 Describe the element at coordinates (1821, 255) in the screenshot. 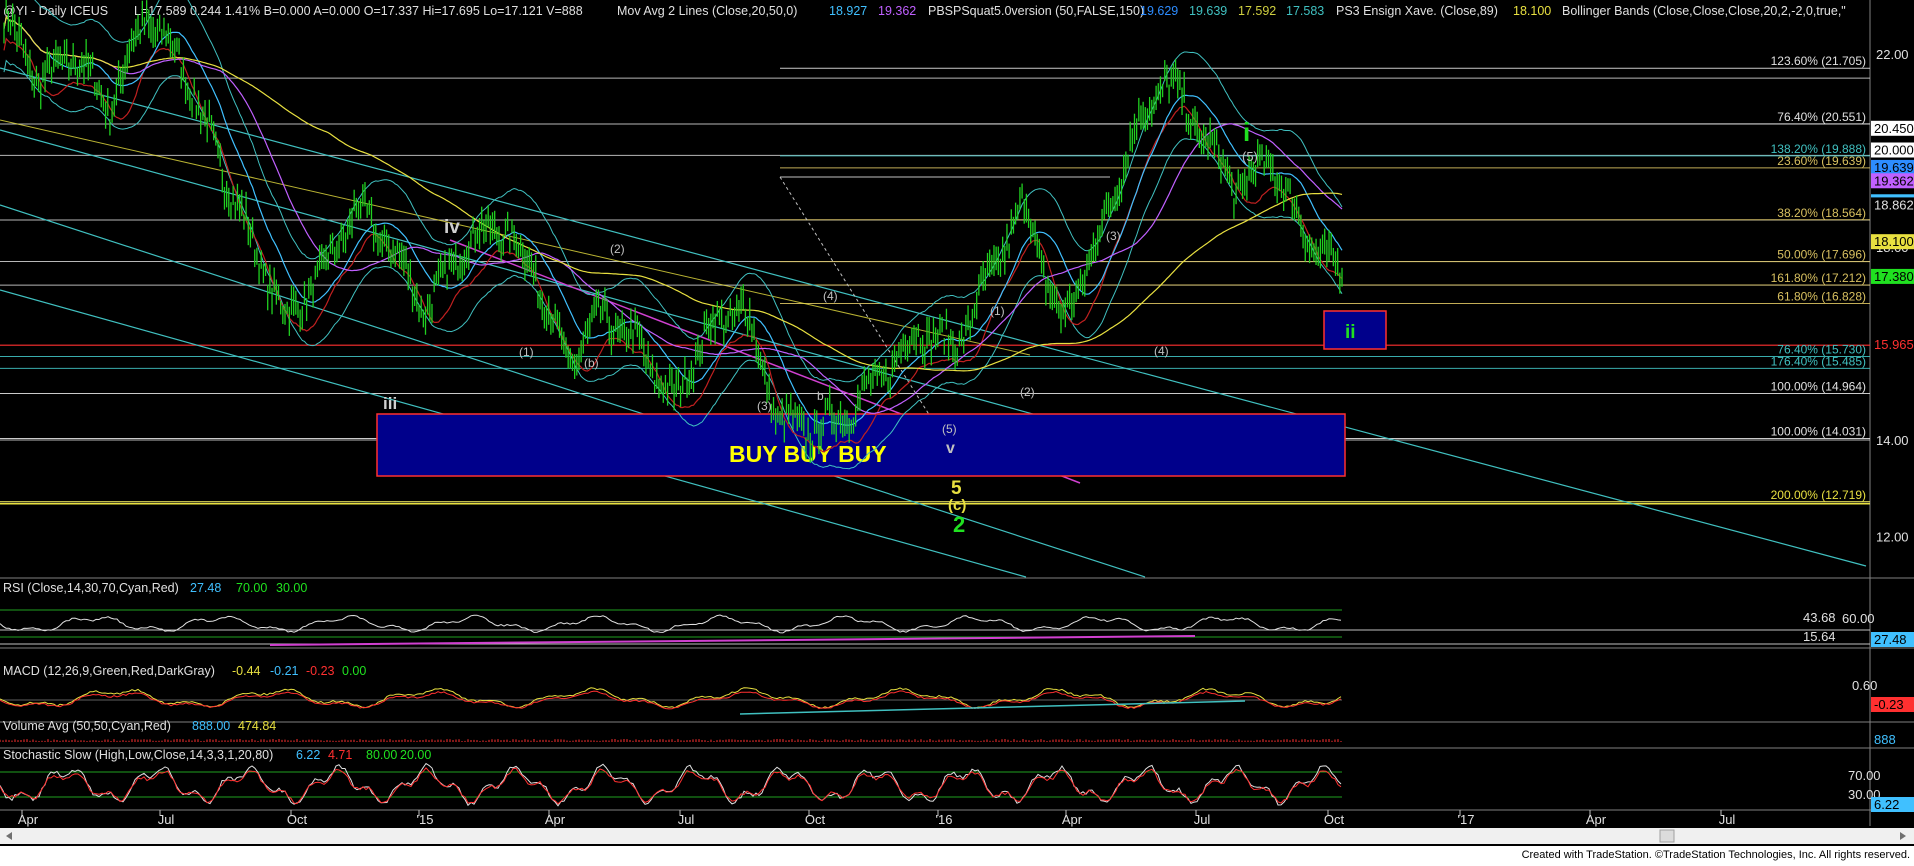

I see `fib-label: 50.00% (17.696)` at that location.